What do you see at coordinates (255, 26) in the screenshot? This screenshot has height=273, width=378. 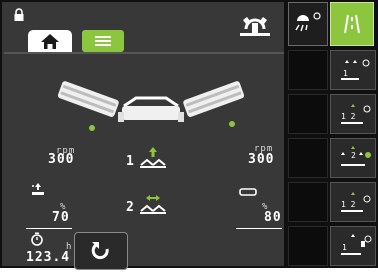 I see `mower-status-icon` at bounding box center [255, 26].